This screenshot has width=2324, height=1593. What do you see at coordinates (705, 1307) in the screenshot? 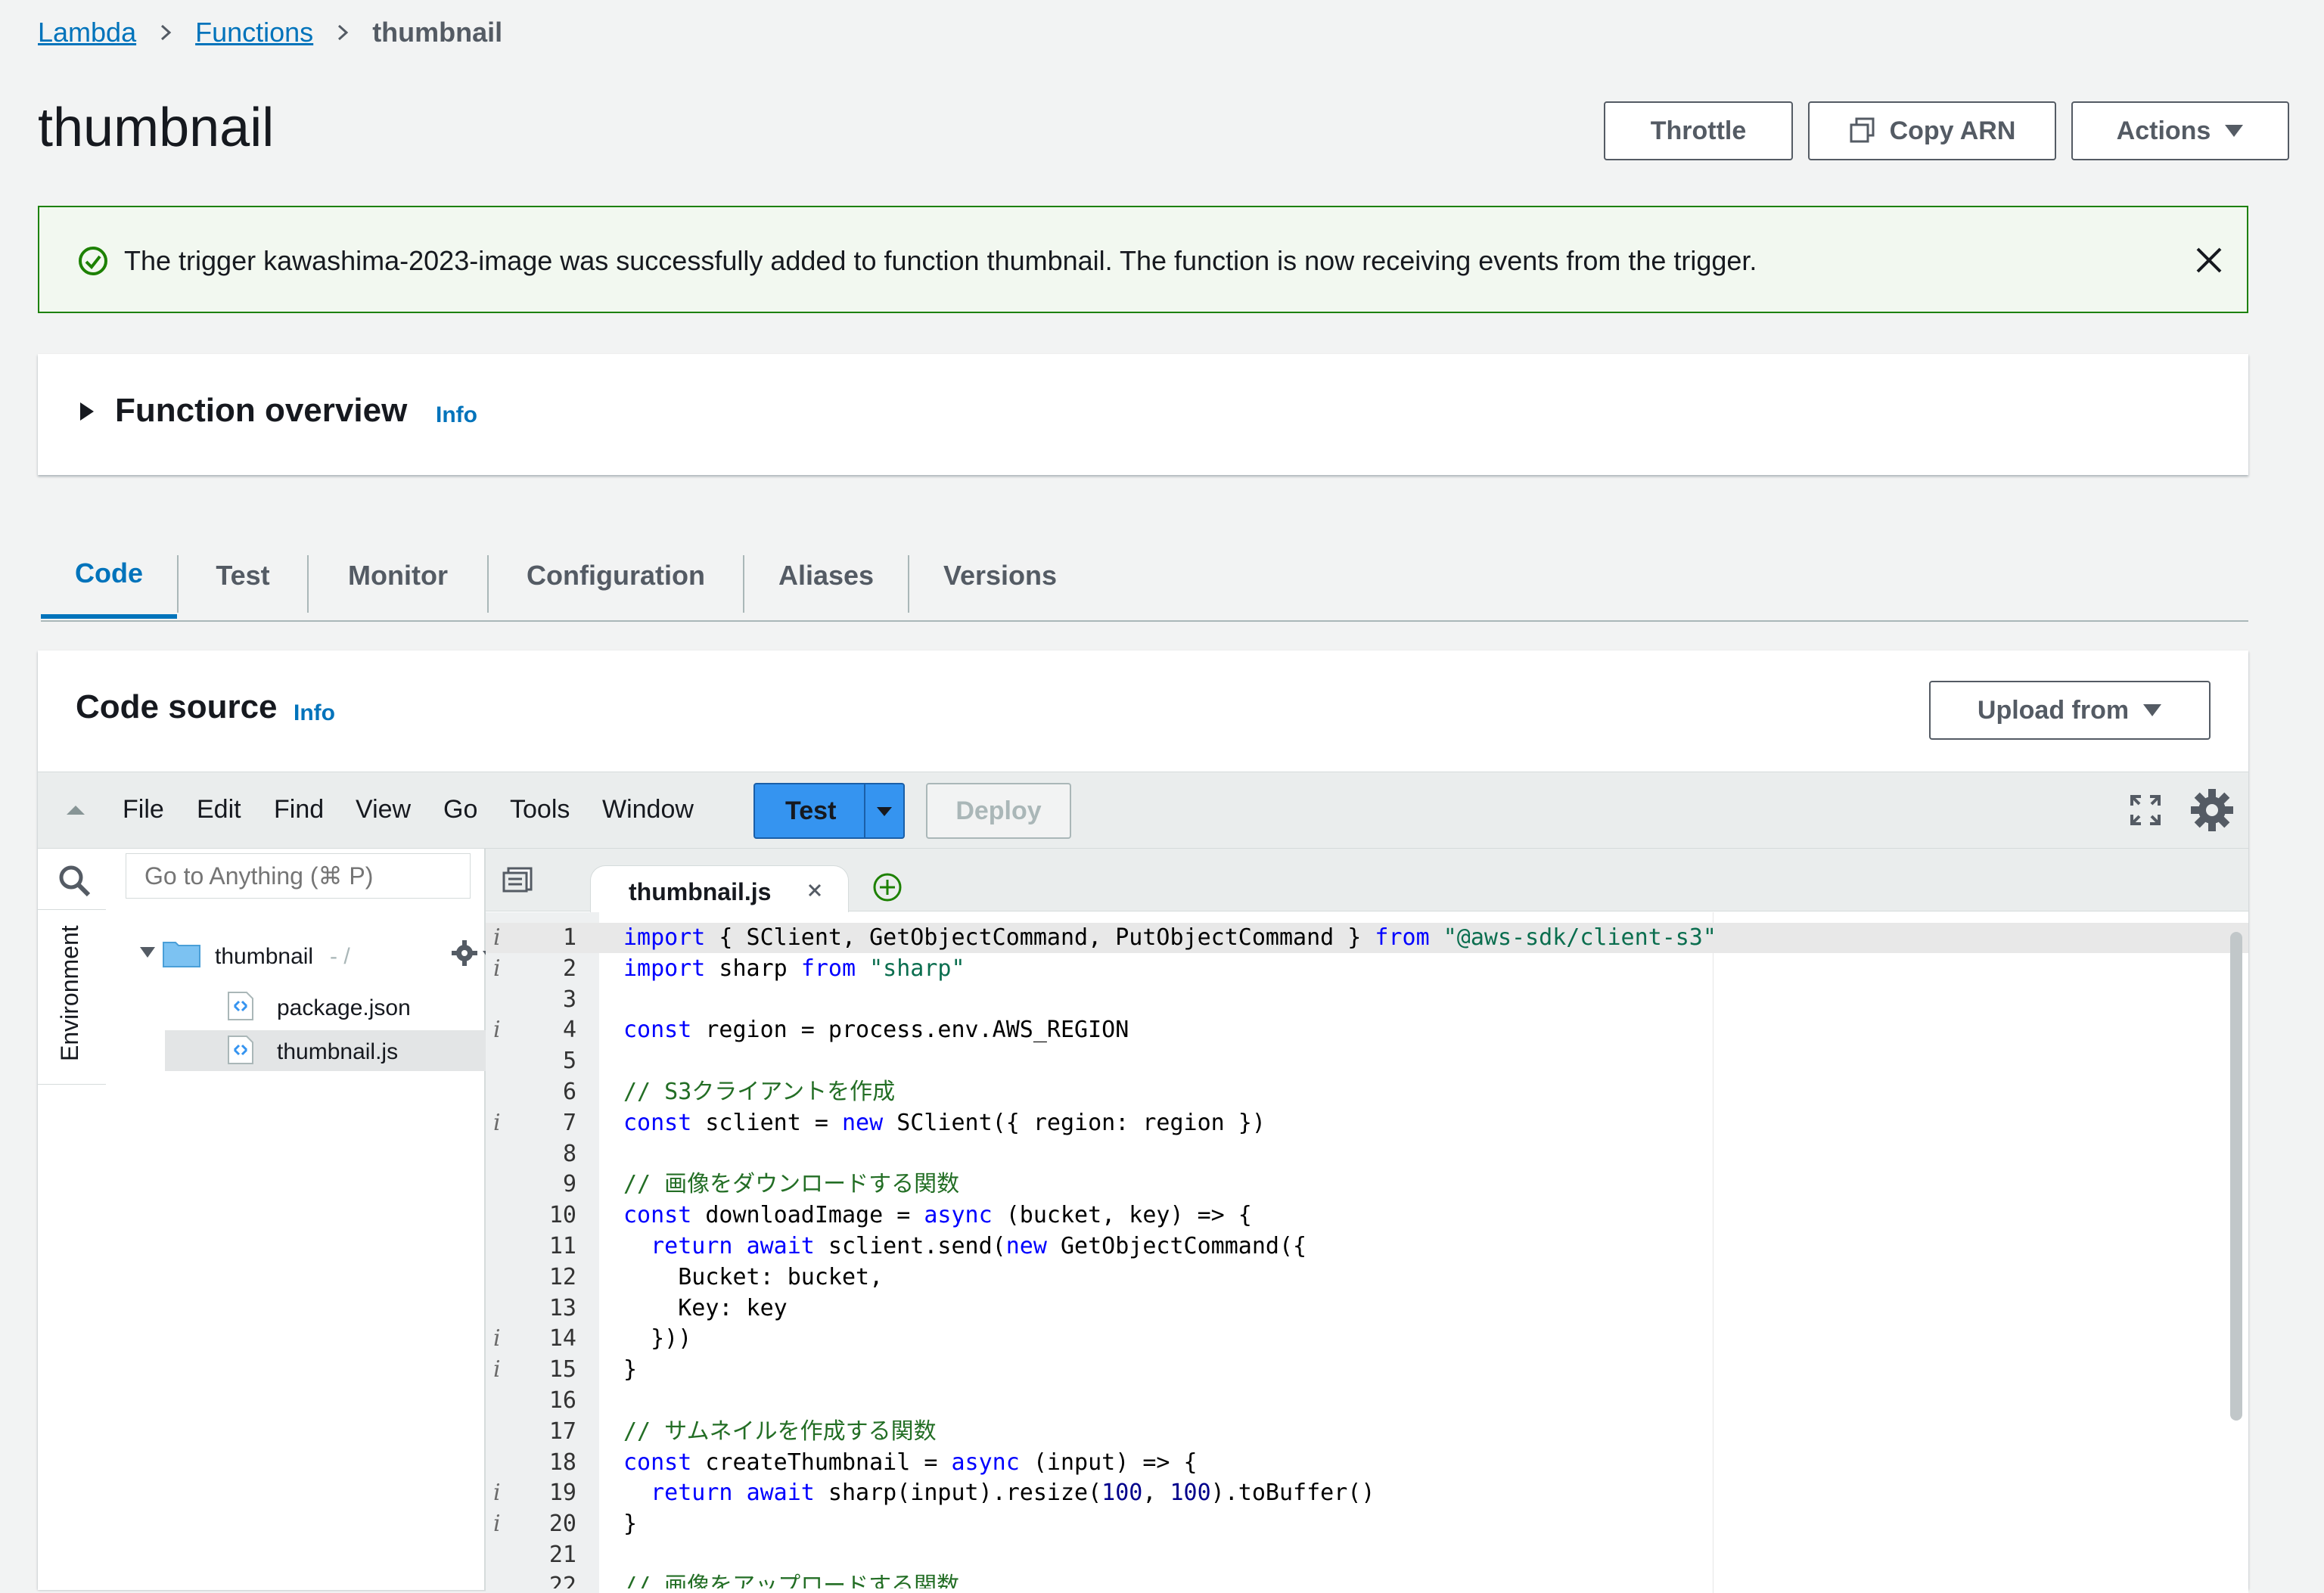
I see `line-code: Key: key` at bounding box center [705, 1307].